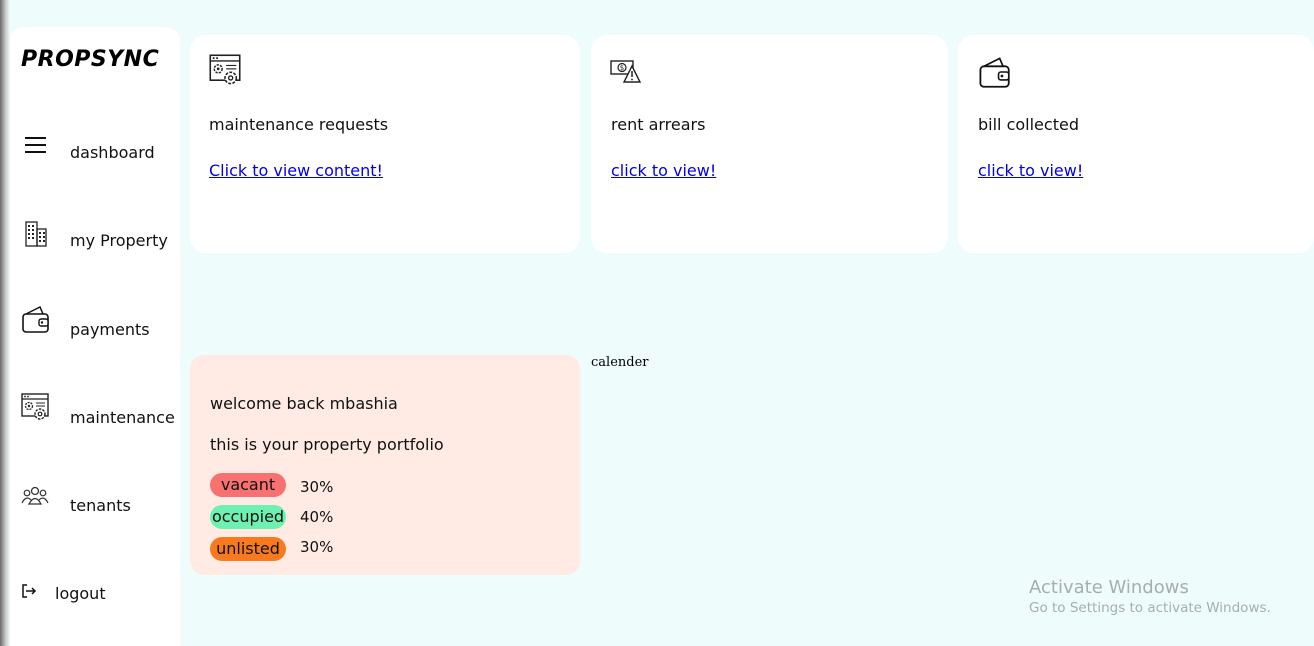  Describe the element at coordinates (248, 485) in the screenshot. I see `status-badge-vacant: vacant` at that location.